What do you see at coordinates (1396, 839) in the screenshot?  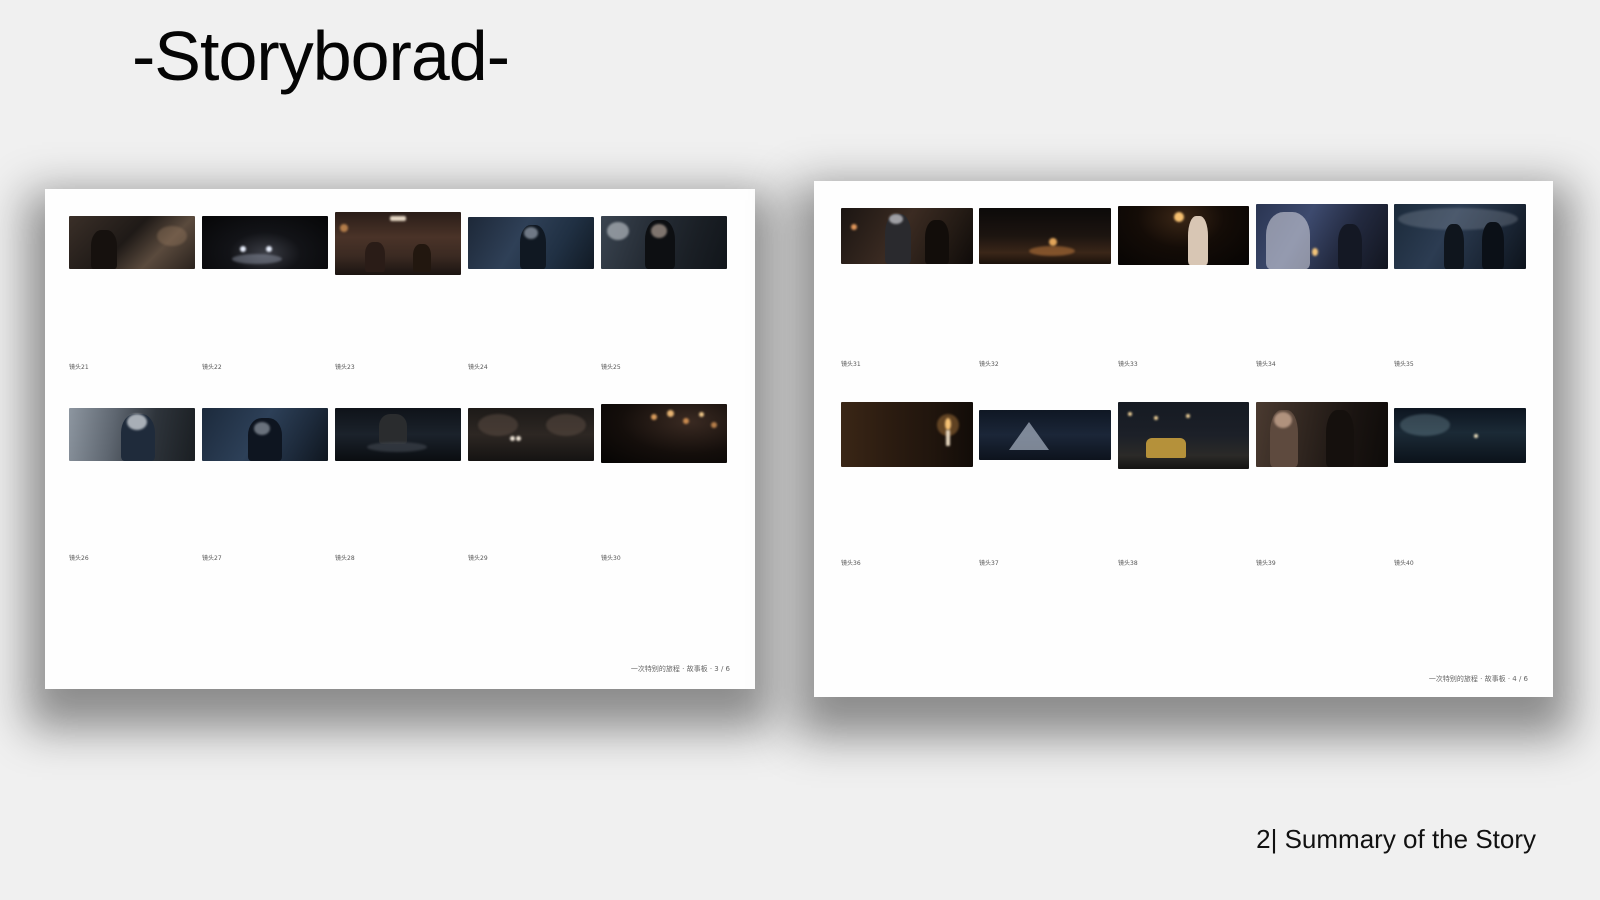 I see `section-caption: 2| Summary of the Story` at bounding box center [1396, 839].